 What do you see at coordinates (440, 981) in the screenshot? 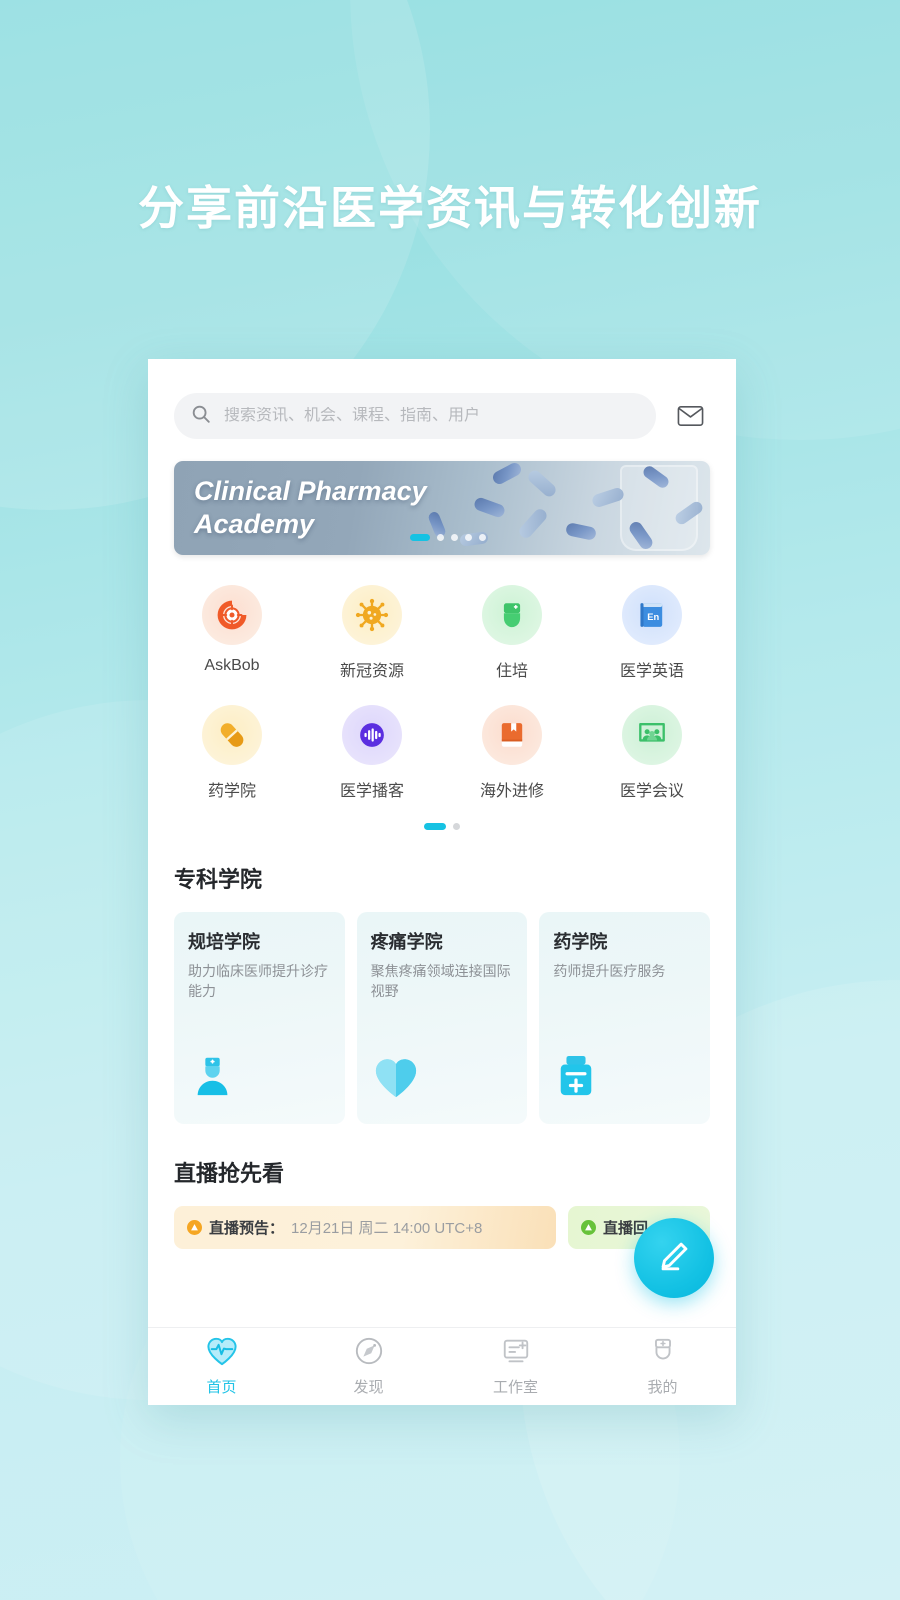
I see `college-card-desc: 聚焦疼痛领域连接国际视野` at bounding box center [440, 981].